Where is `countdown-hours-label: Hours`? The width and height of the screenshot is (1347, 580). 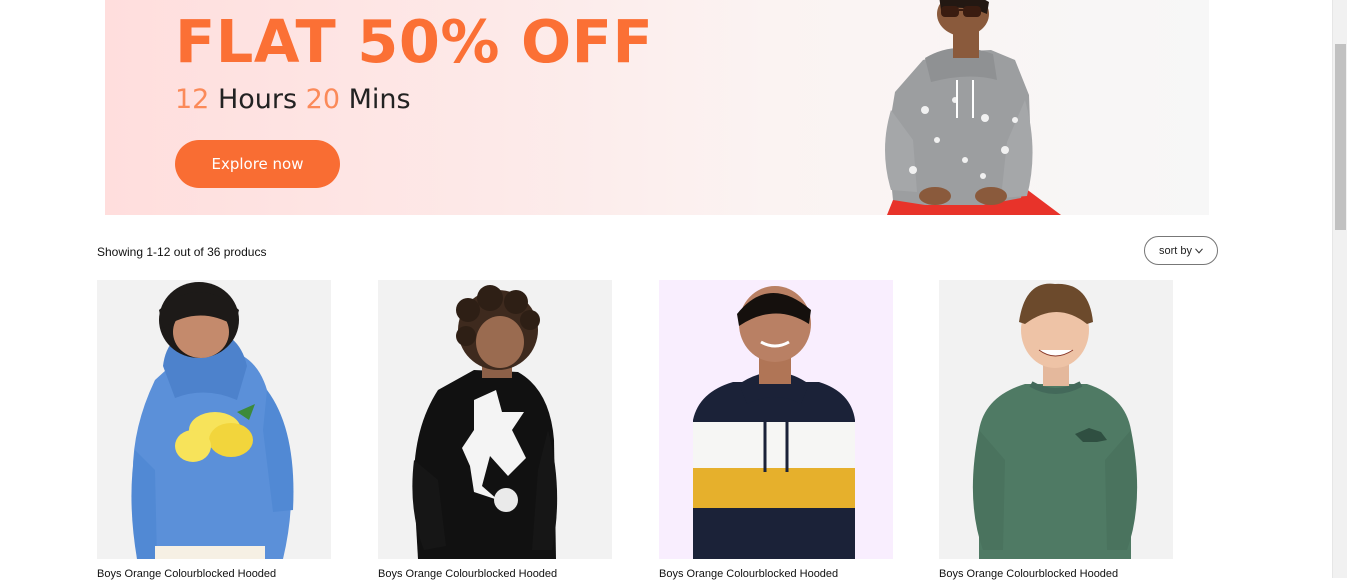
countdown-hours-label: Hours is located at coordinates (257, 99).